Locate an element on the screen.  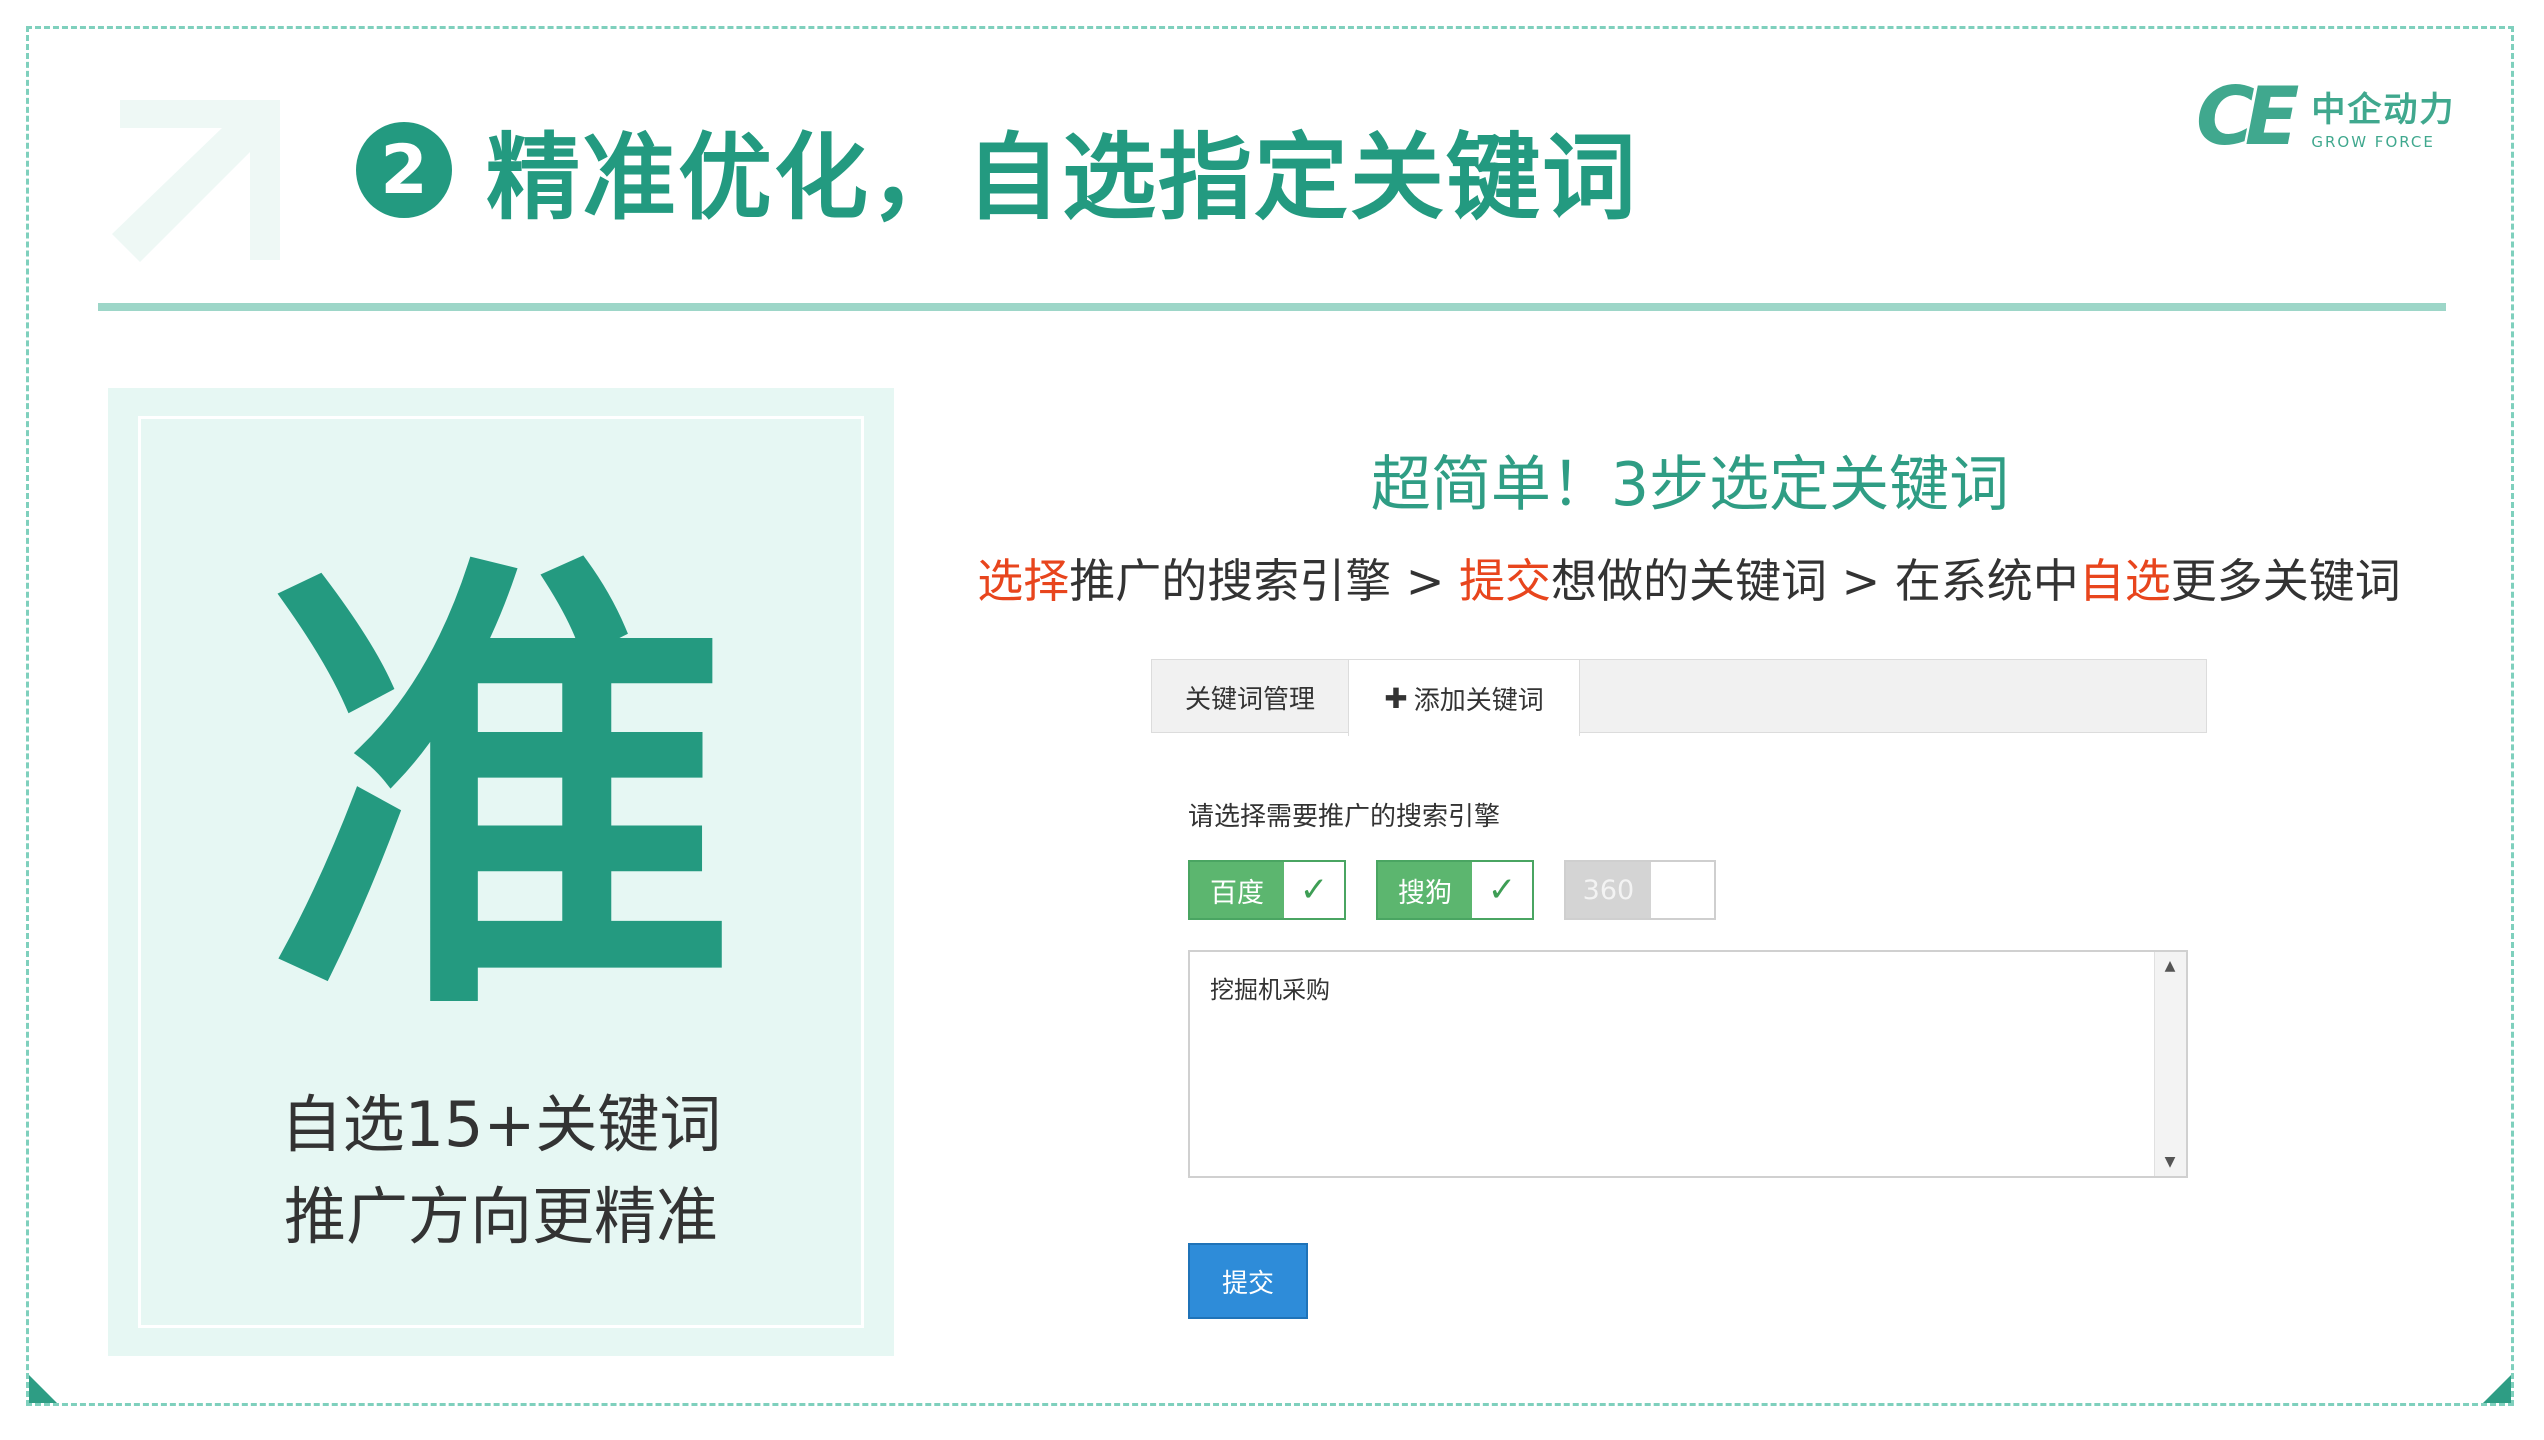
tab-bar: 关键词管理 ✚ 添加关键词 is located at coordinates (1679, 697).